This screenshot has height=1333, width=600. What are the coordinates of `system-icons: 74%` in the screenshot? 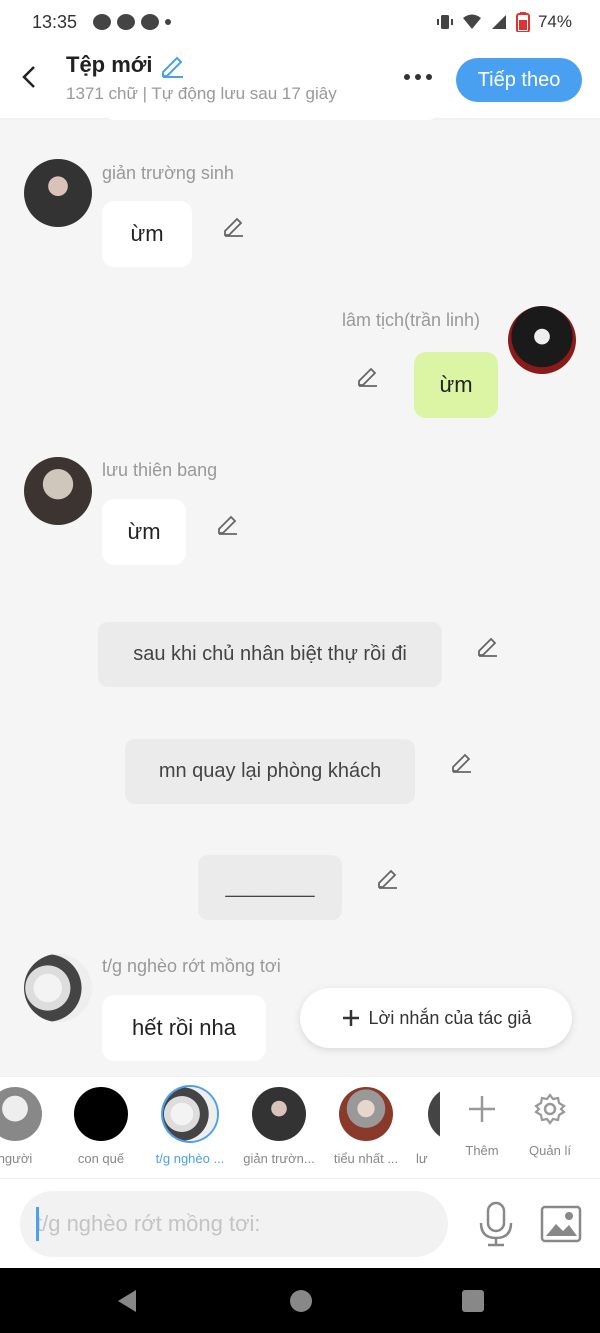 It's located at (504, 22).